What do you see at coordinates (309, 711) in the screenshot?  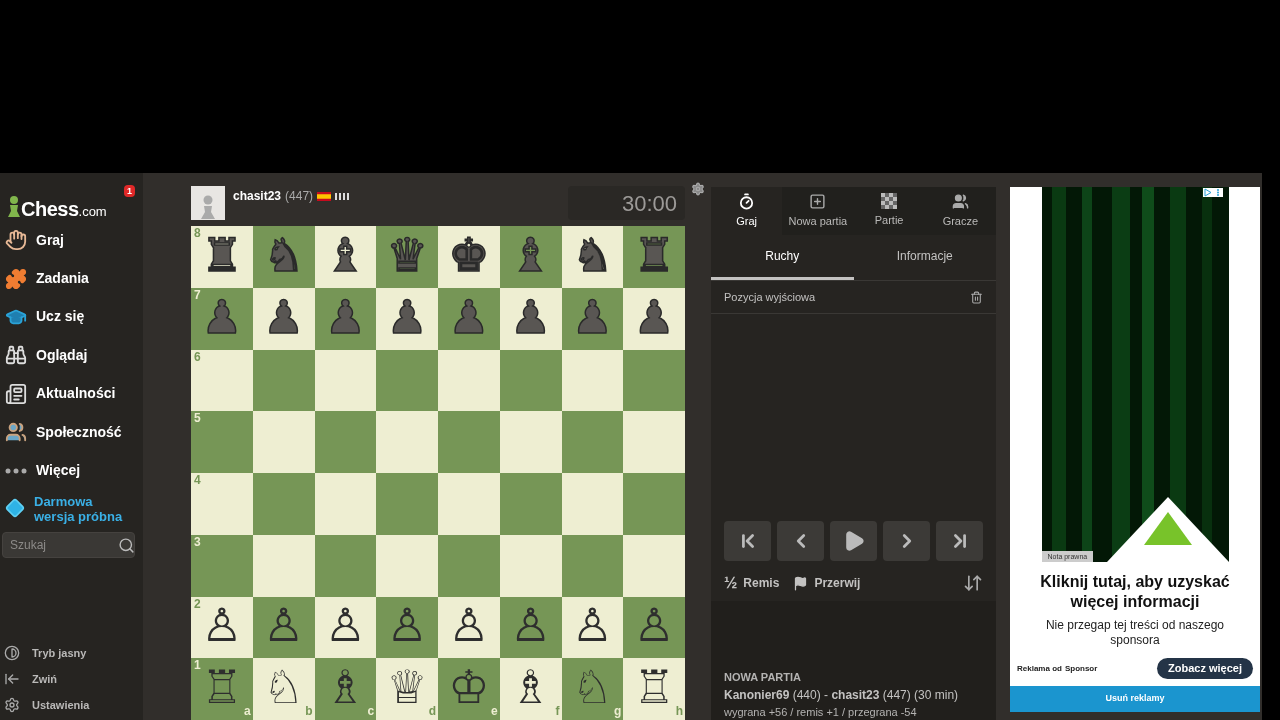 I see `file-label: b` at bounding box center [309, 711].